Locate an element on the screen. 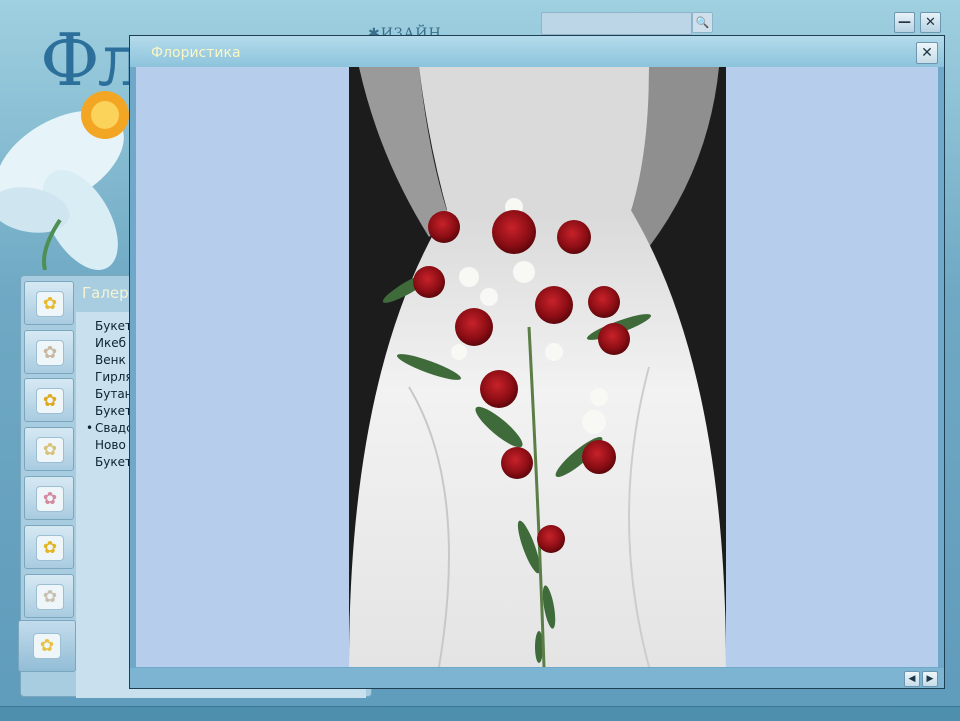 The image size is (960, 721). category-tab-5: ✿ is located at coordinates (49, 498).